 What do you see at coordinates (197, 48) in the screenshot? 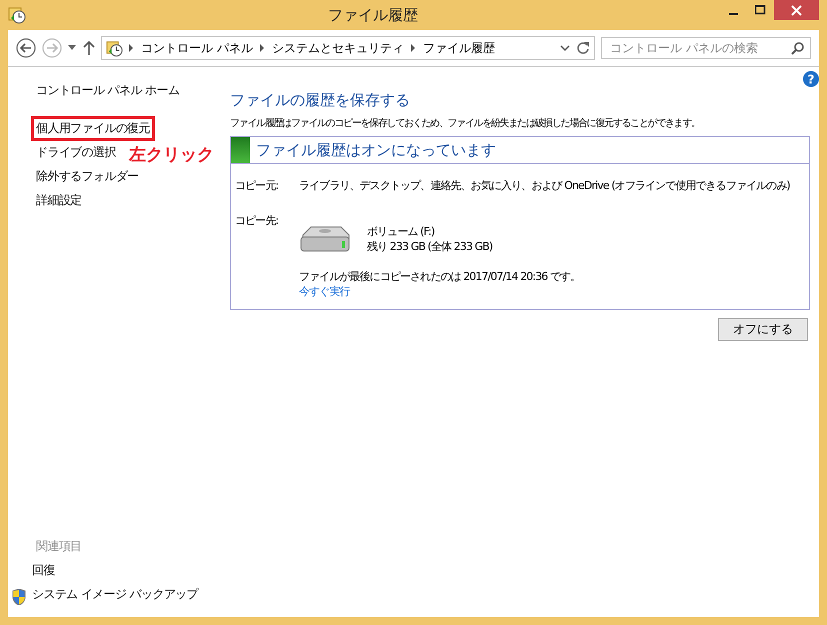
I see `breadcrumb: コントロール パネル` at bounding box center [197, 48].